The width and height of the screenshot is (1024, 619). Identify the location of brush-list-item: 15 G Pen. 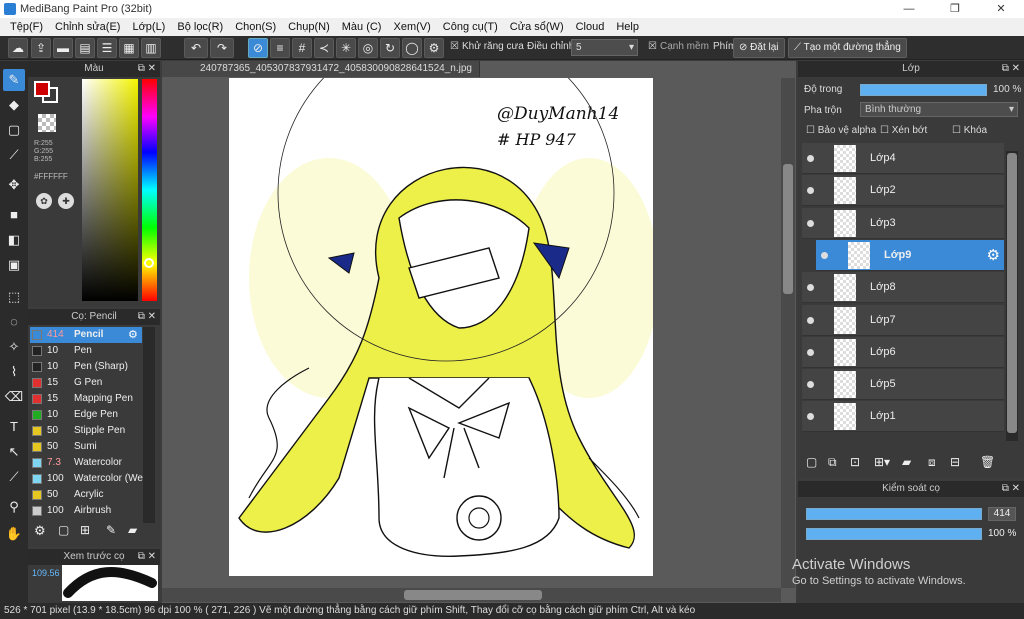
(86, 383).